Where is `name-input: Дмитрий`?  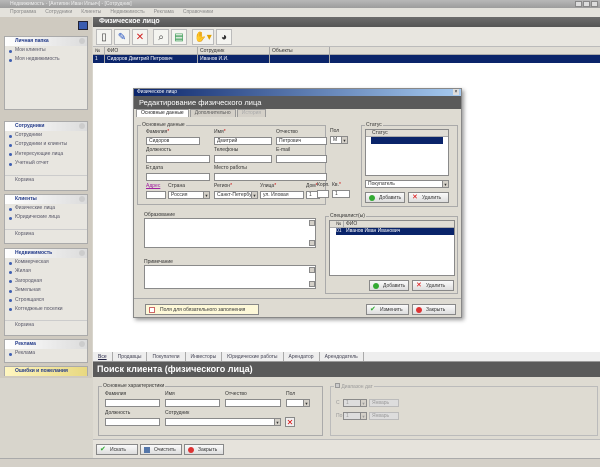
name-input: Дмитрий is located at coordinates (243, 141).